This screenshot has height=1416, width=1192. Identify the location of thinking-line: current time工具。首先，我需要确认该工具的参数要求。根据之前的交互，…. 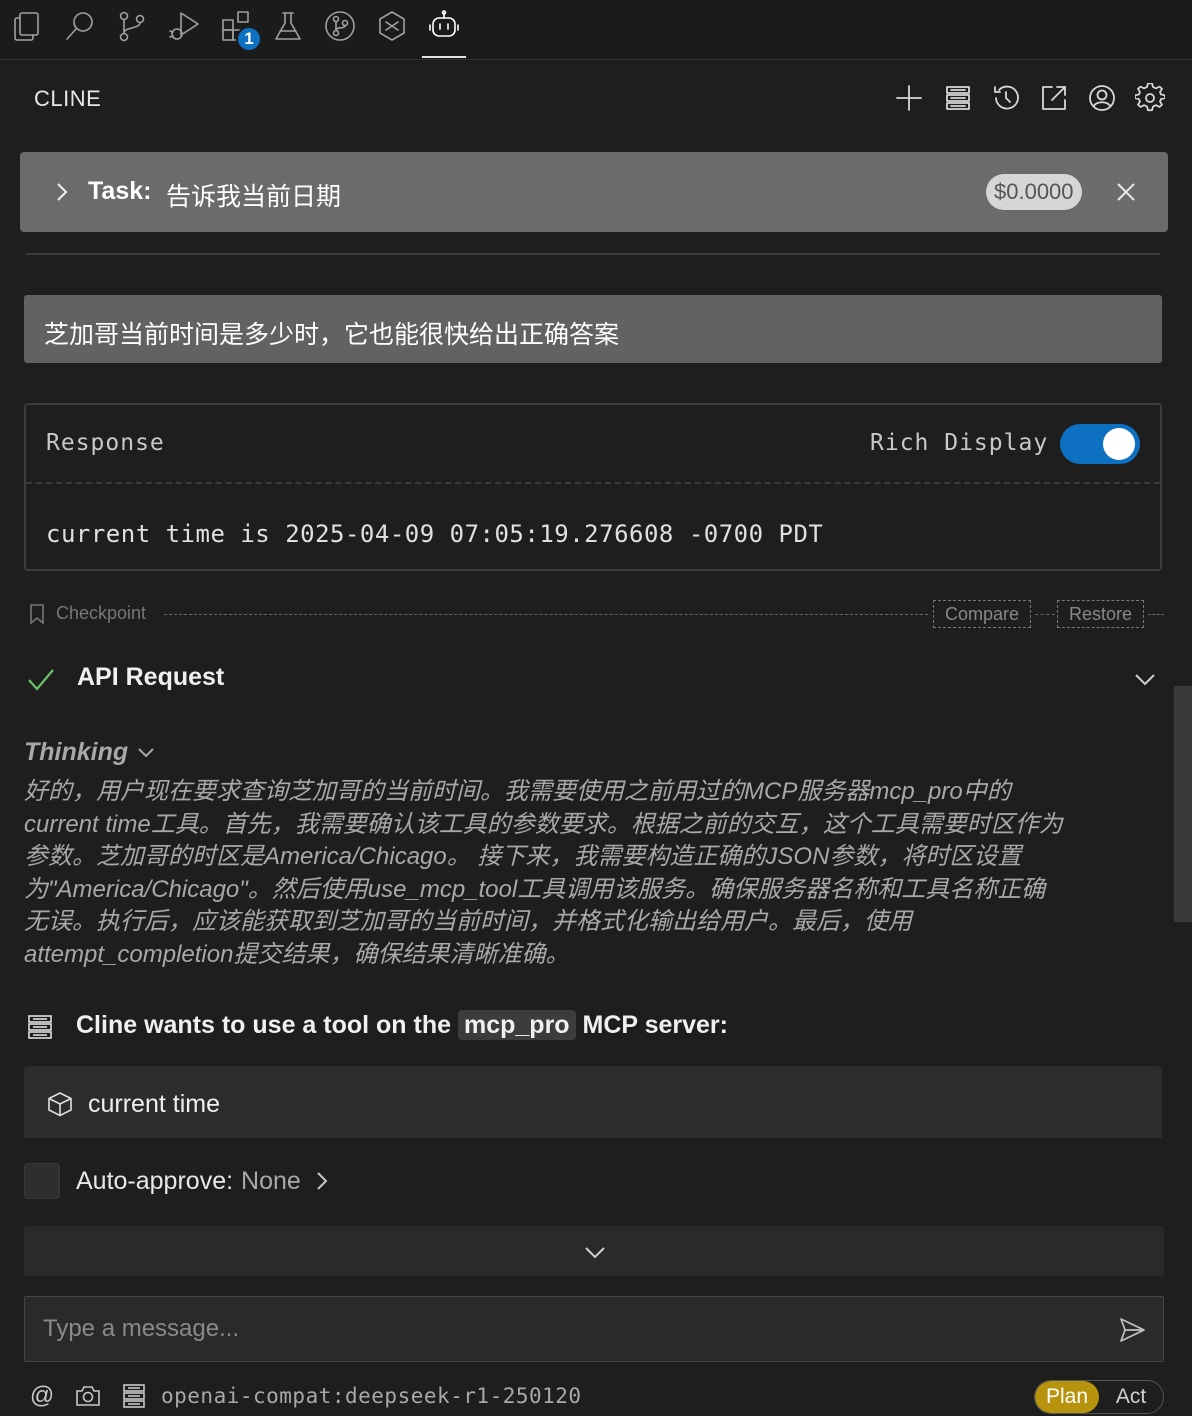
(543, 824).